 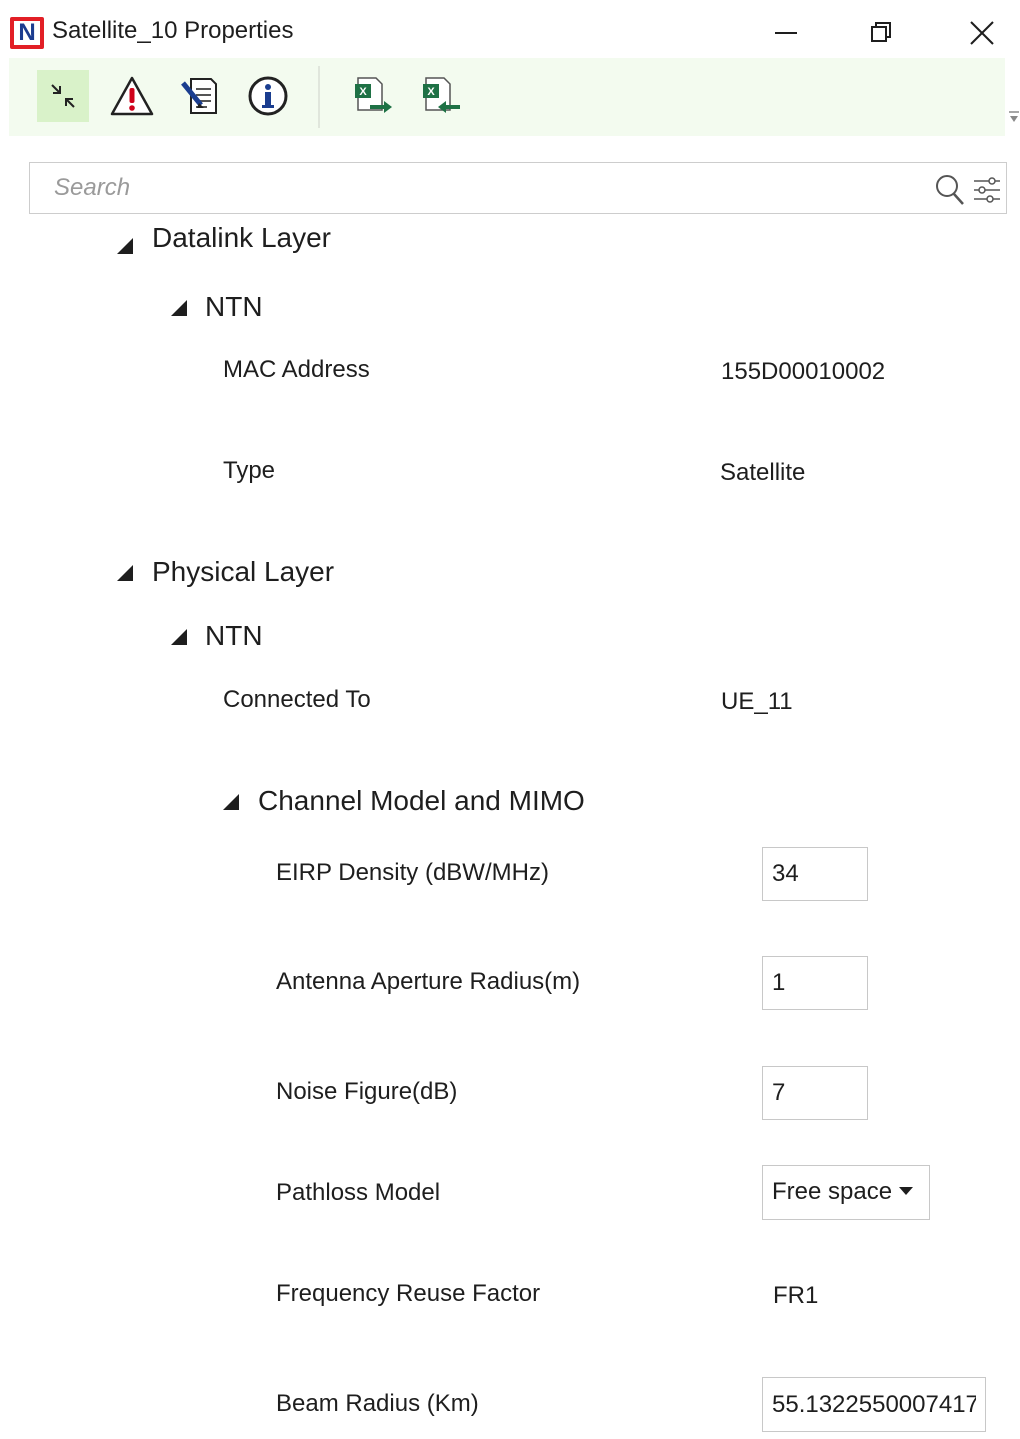 What do you see at coordinates (319, 97) in the screenshot?
I see `toolbar-separator` at bounding box center [319, 97].